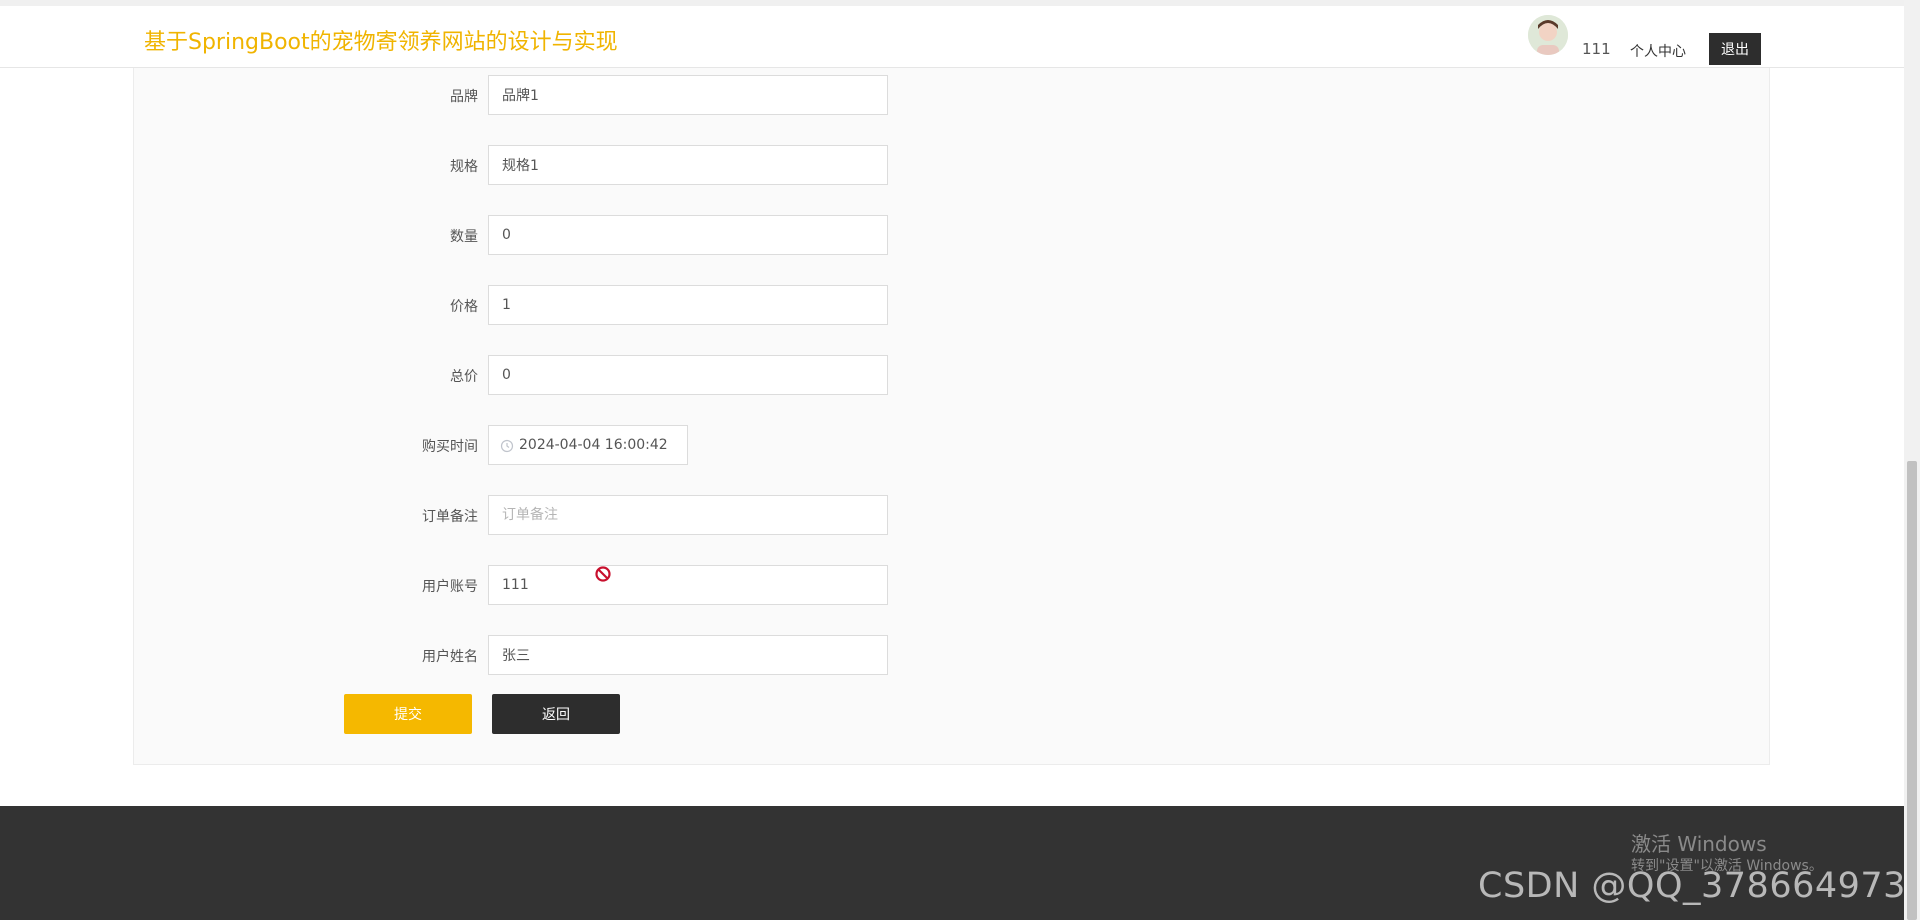 The height and width of the screenshot is (920, 1920). I want to click on form-row-user-account: 用户账号, so click(514, 585).